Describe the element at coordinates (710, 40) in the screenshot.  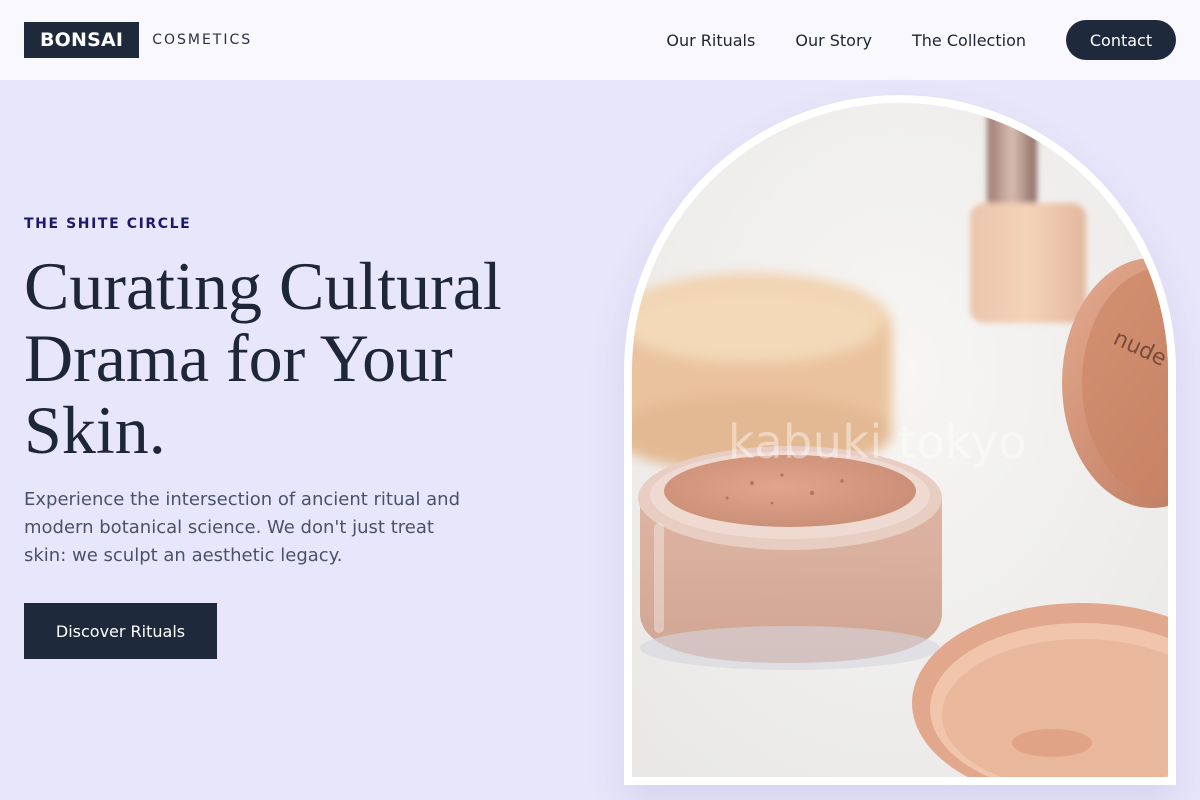
I see `nav-link-our-rituals: Our Rituals` at that location.